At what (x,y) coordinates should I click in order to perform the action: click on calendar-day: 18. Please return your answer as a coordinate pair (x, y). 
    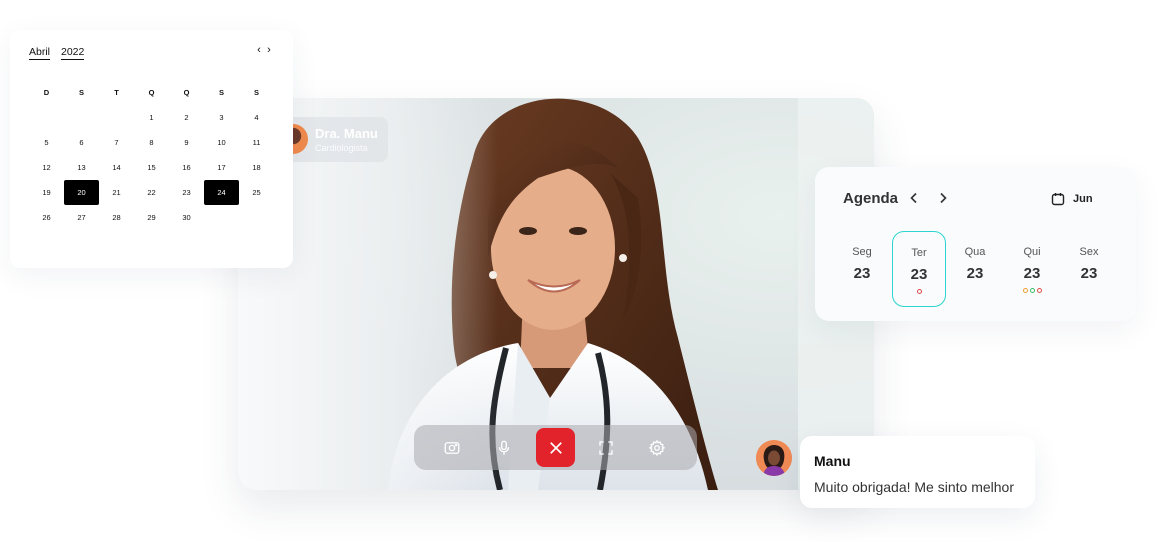
    Looking at the image, I should click on (256, 167).